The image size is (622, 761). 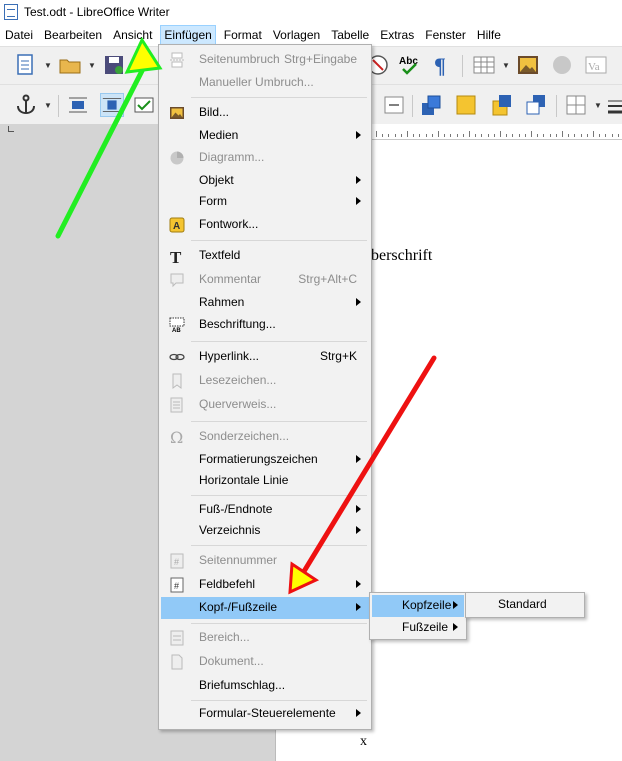 I want to click on menu-item-medien: Medien, so click(x=265, y=136).